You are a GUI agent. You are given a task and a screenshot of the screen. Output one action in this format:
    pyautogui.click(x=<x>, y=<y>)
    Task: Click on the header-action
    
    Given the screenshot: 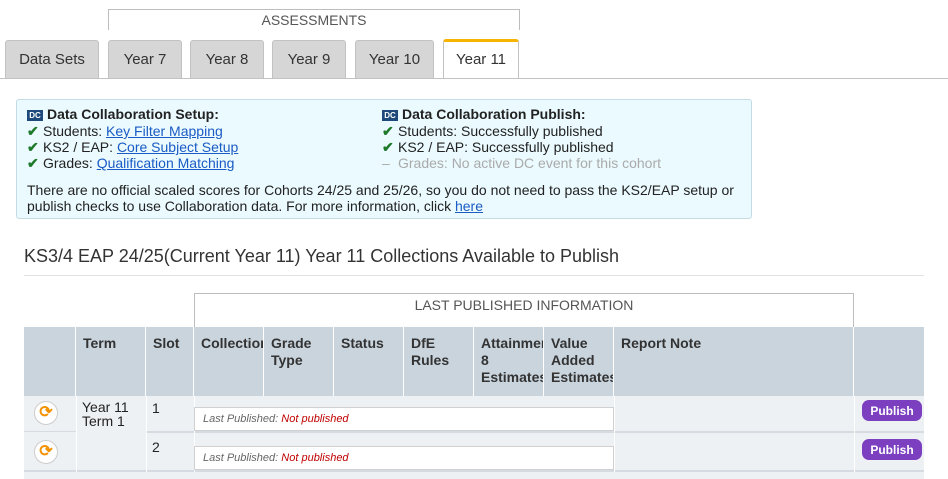 What is the action you would take?
    pyautogui.click(x=50, y=361)
    